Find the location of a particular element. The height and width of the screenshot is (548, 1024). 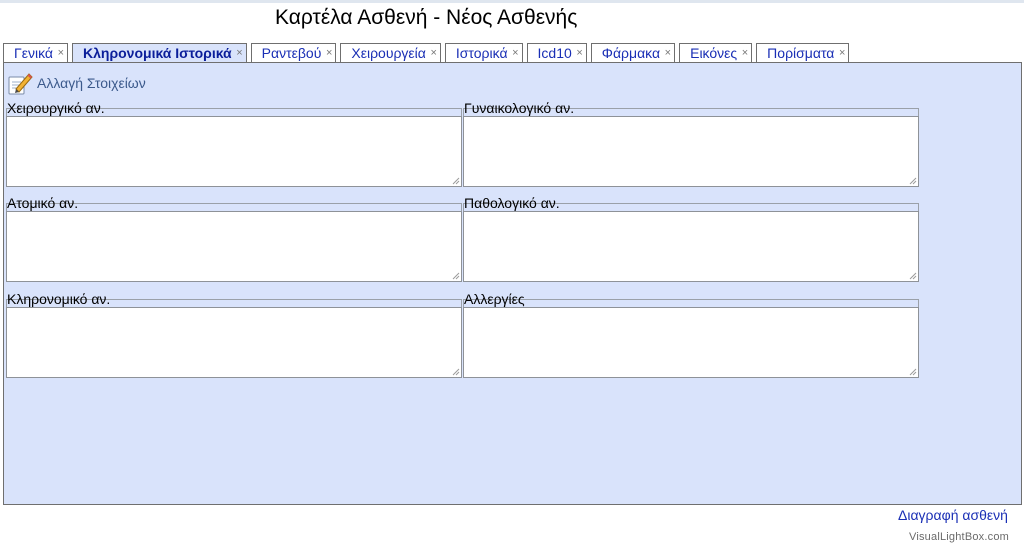

edit-details-label: Αλλαγή Στοιχείων is located at coordinates (91, 83).